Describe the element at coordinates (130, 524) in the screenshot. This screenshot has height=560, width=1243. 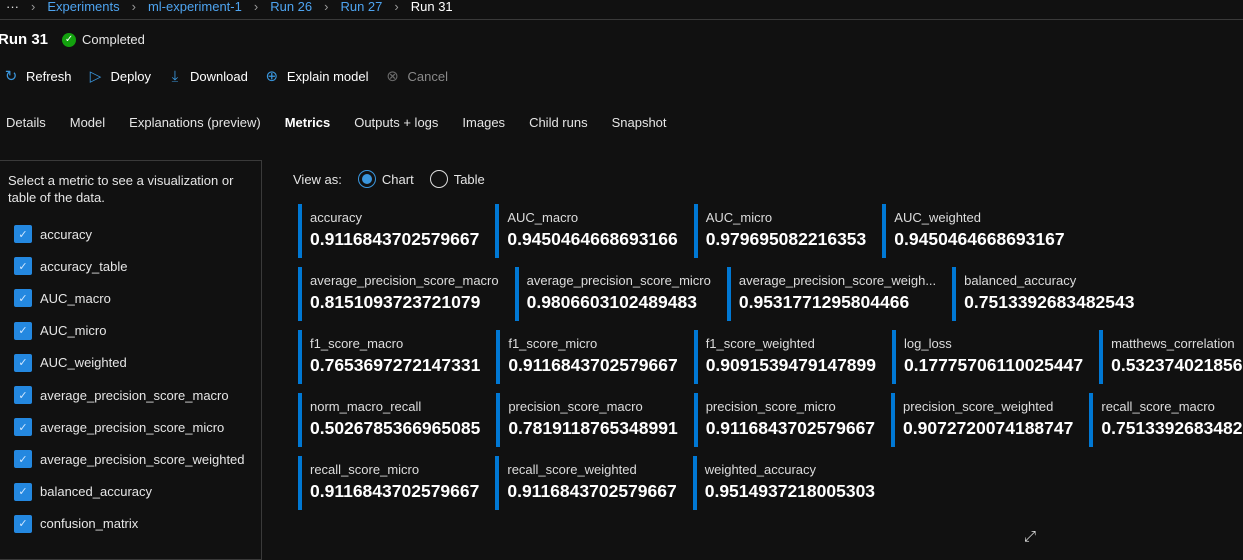
I see `metric-checkbox-item: ✓ confusion_matrix` at that location.